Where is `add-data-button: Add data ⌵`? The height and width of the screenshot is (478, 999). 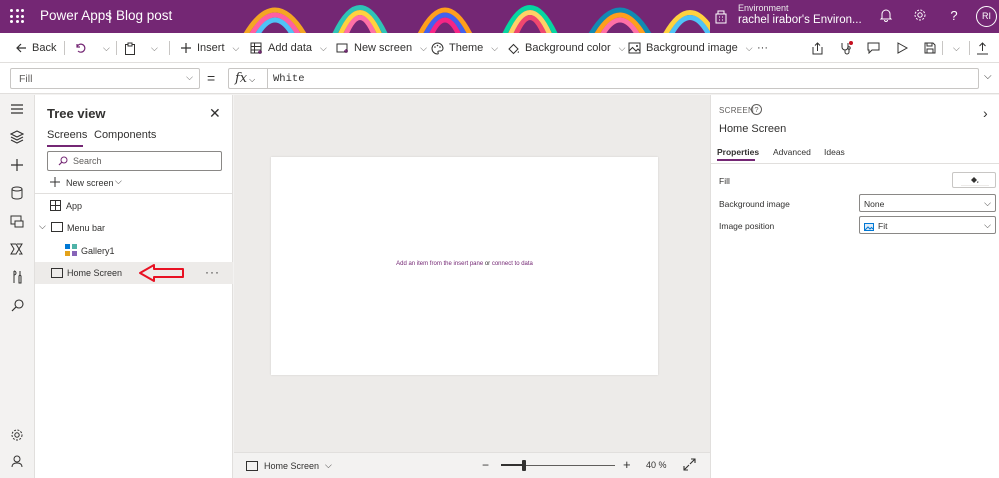 add-data-button: Add data ⌵ is located at coordinates (288, 48).